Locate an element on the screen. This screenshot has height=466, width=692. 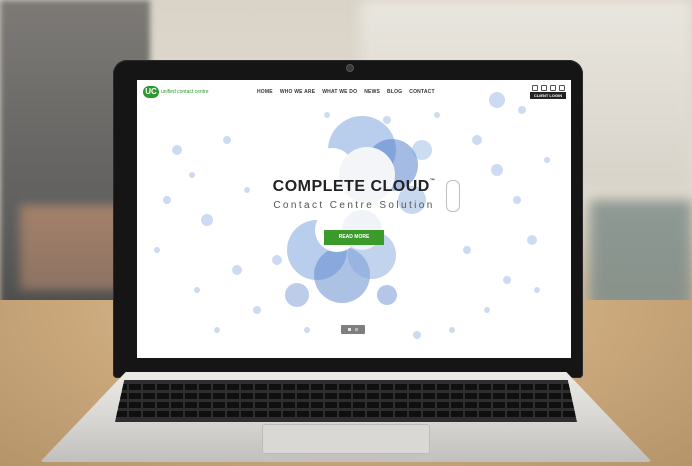
webcam is located at coordinates (350, 68).